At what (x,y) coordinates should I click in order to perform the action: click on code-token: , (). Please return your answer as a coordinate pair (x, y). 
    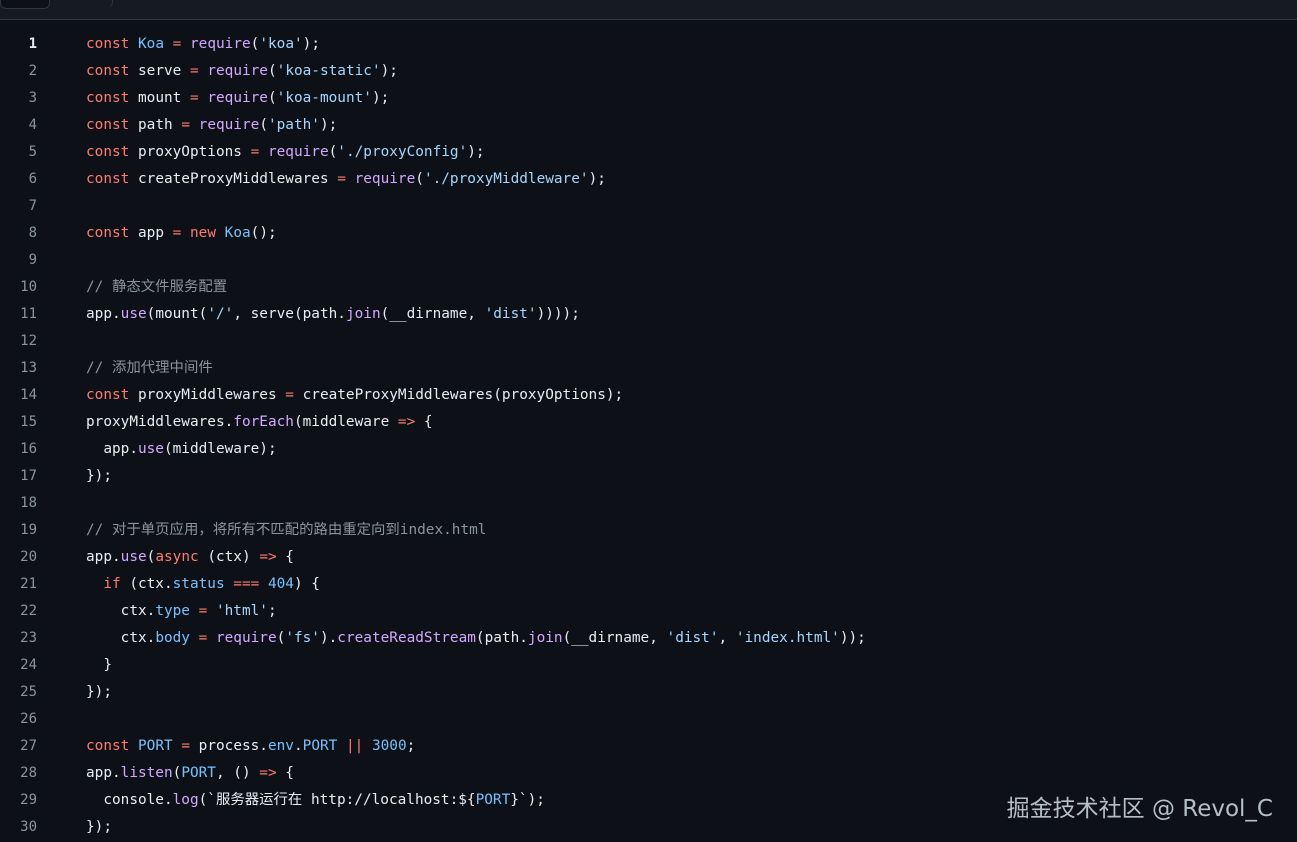
    Looking at the image, I should click on (237, 773).